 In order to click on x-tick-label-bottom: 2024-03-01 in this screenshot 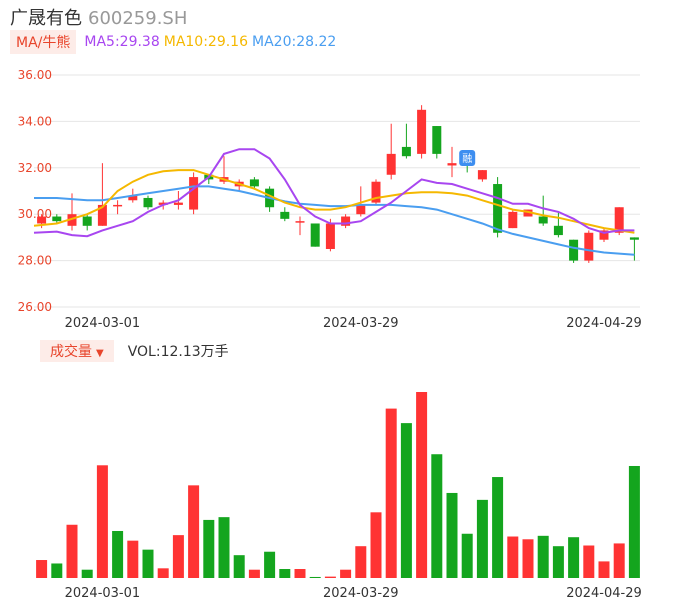, I will do `click(103, 593)`.